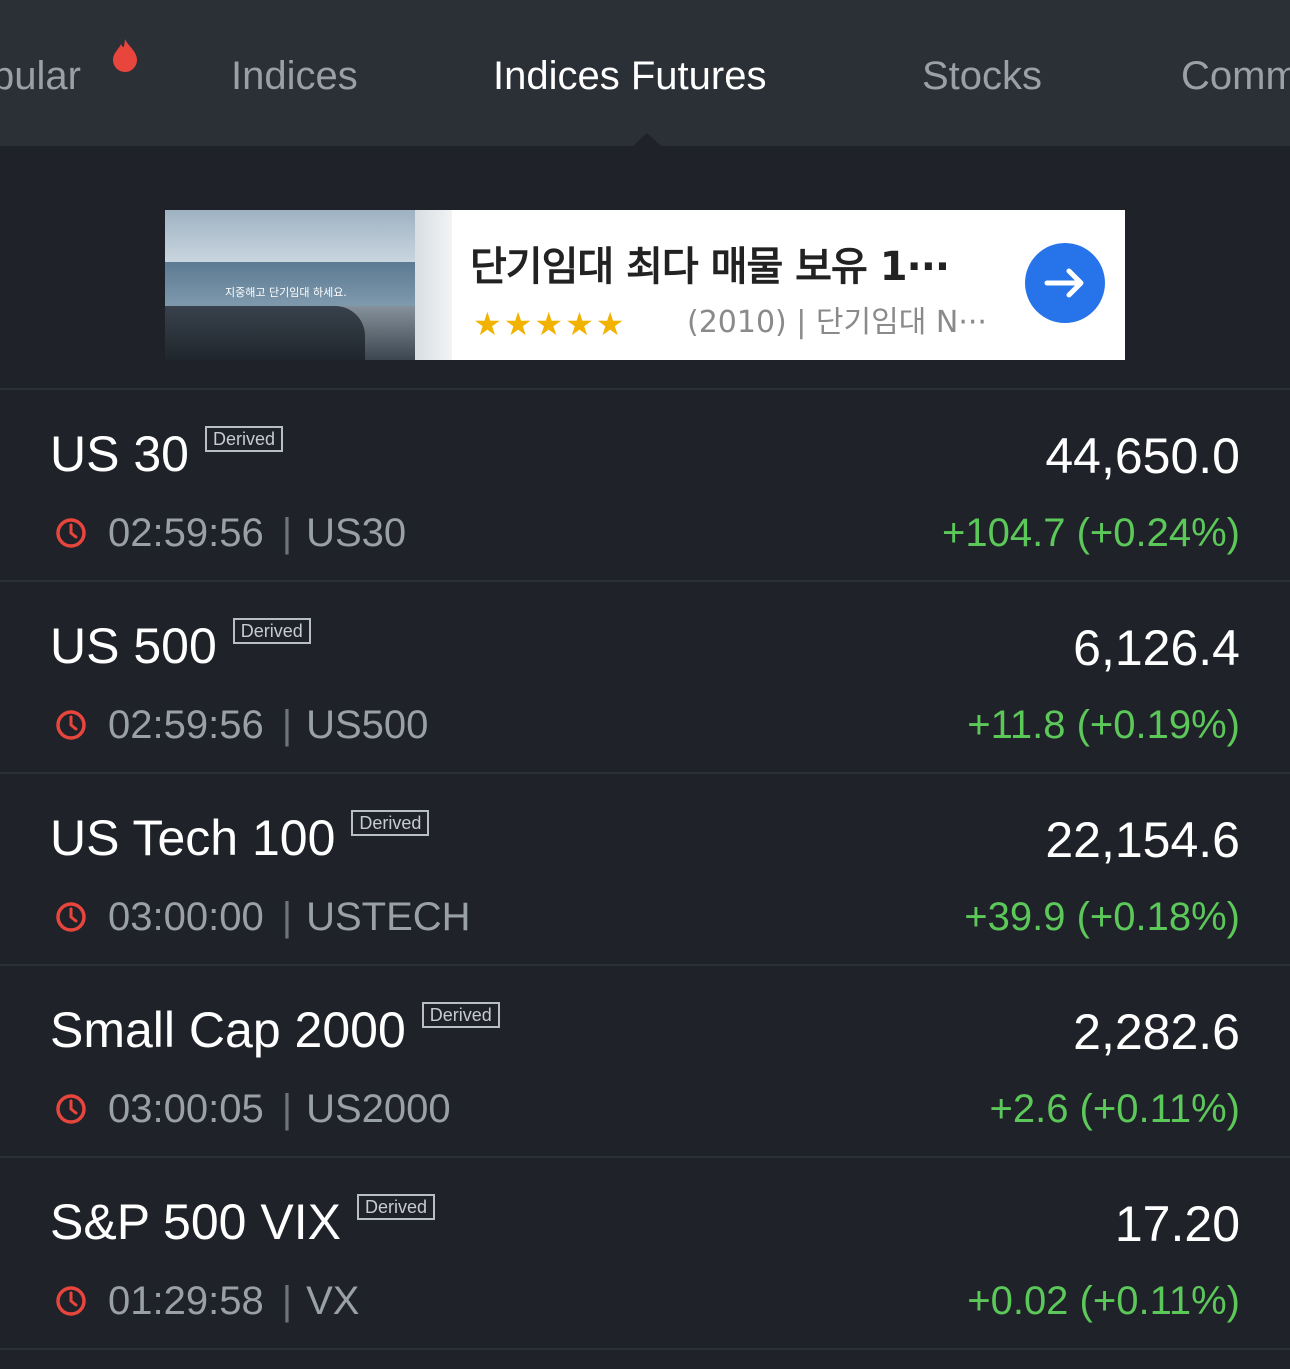  I want to click on tab-stocks: Stocks, so click(982, 76).